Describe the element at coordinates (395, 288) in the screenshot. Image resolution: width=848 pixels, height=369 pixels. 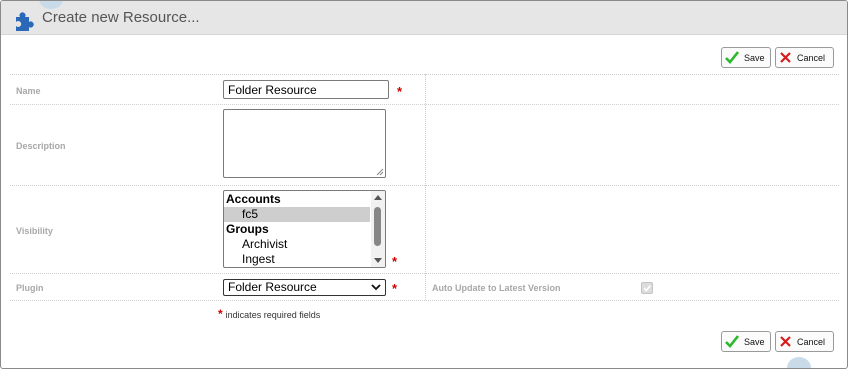
I see `plugin-required-marker: *` at that location.